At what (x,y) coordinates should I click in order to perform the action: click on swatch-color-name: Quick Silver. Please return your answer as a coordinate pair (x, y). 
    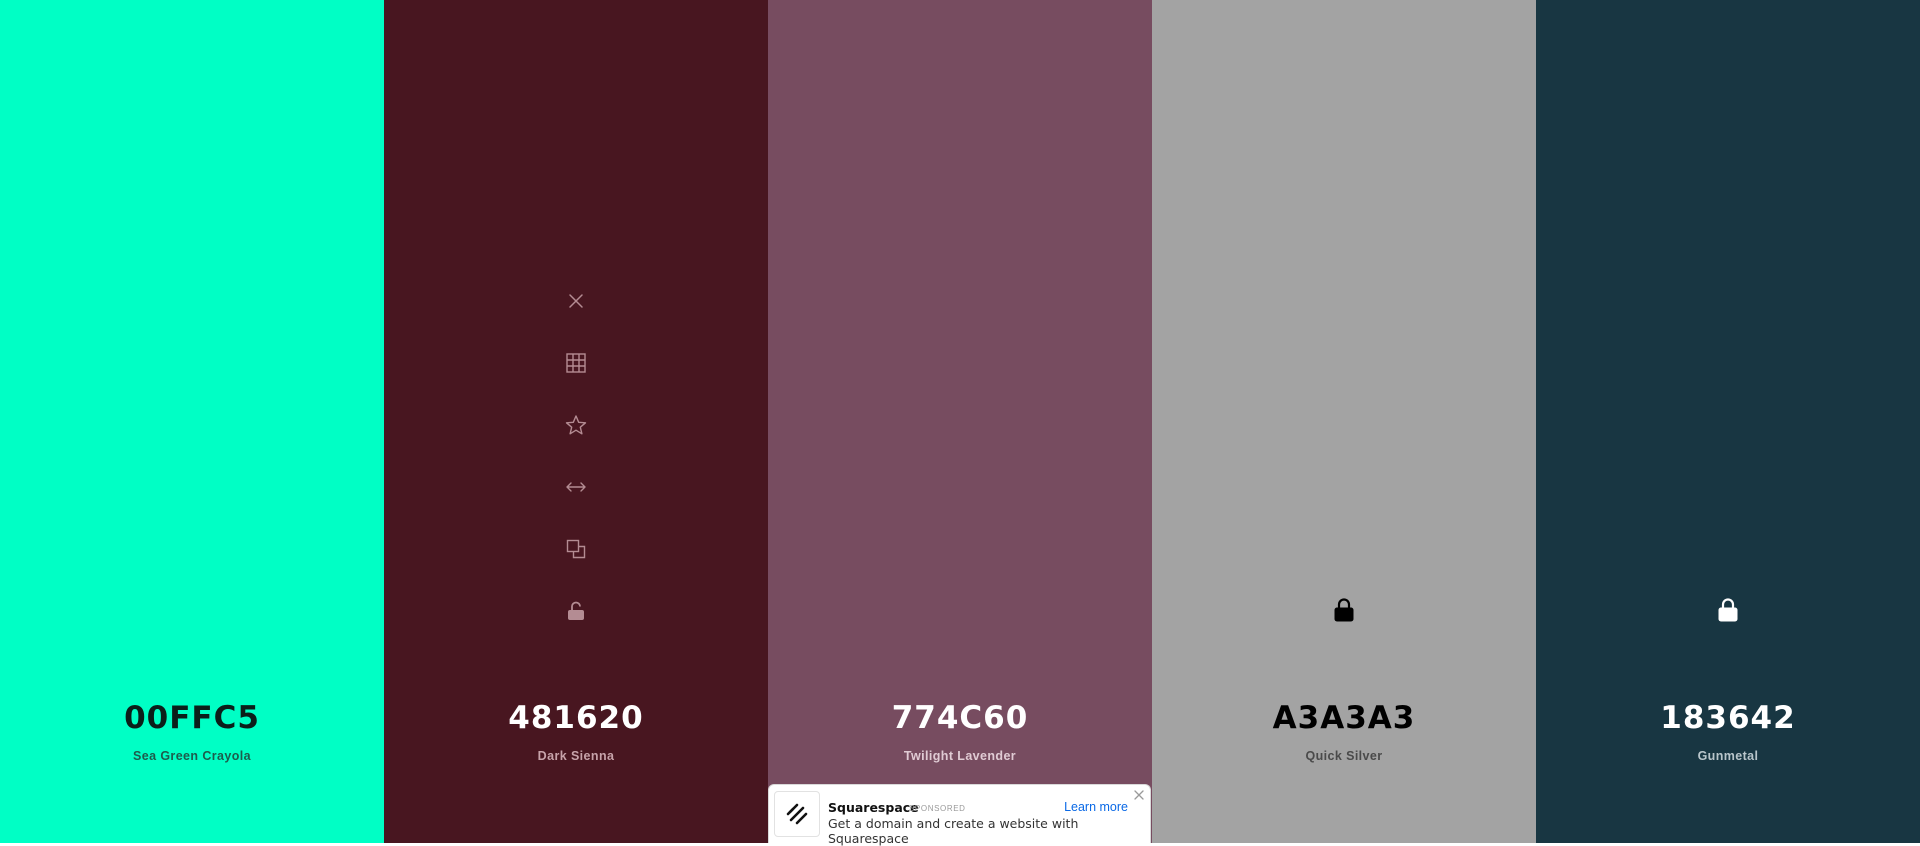
    Looking at the image, I should click on (1344, 756).